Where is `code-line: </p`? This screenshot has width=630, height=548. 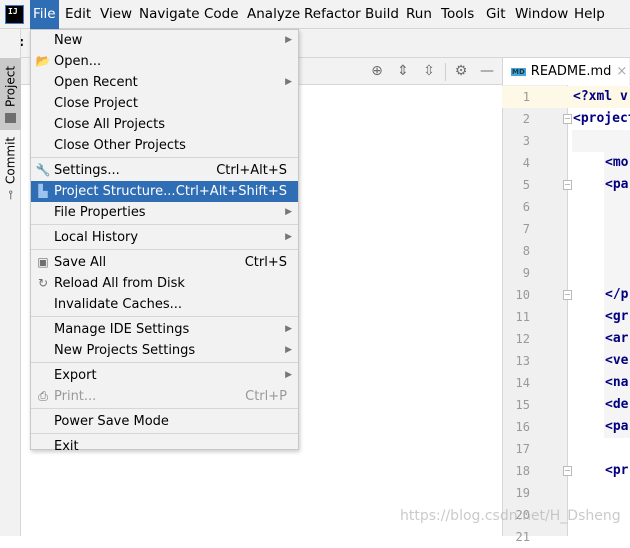 code-line: </p is located at coordinates (617, 295).